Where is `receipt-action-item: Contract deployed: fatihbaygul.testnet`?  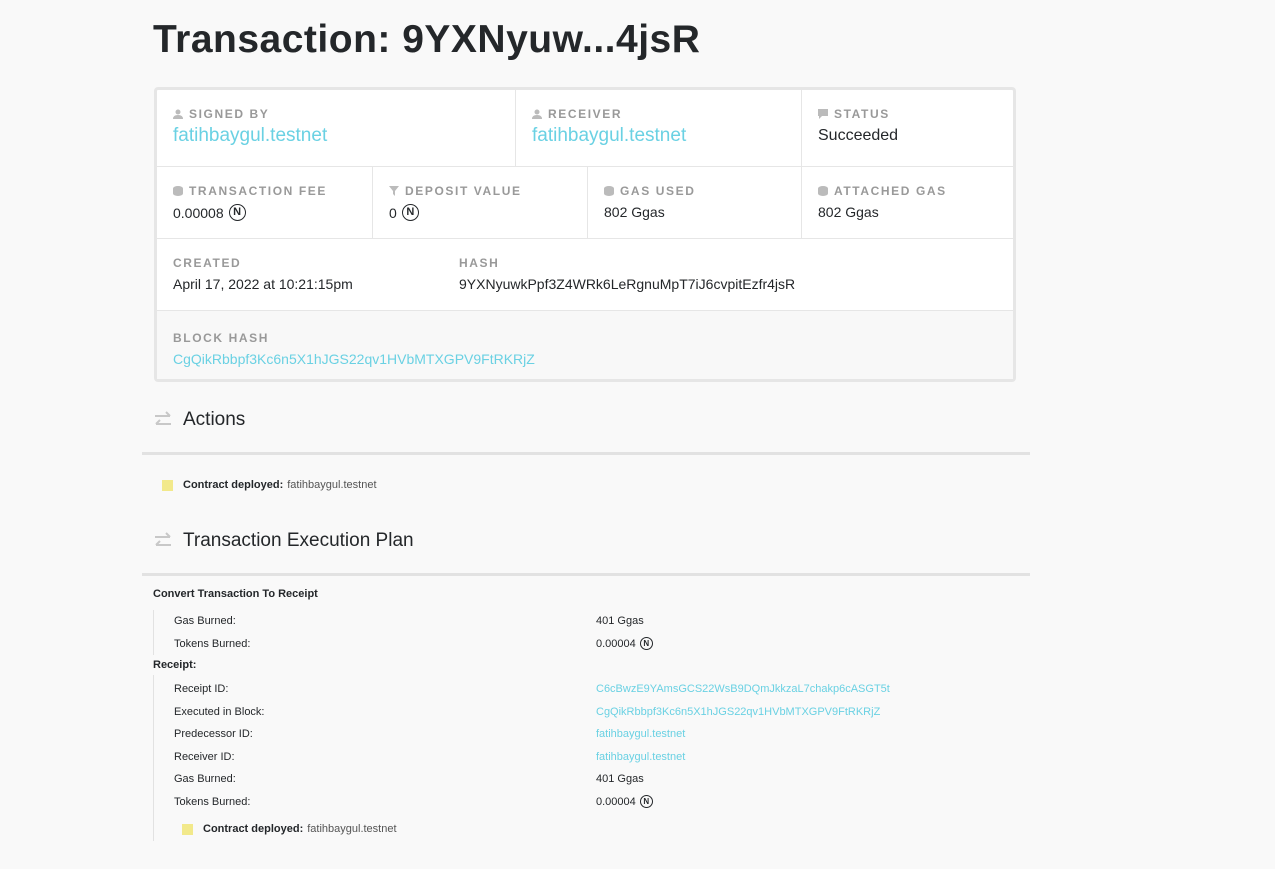 receipt-action-item: Contract deployed: fatihbaygul.testnet is located at coordinates (610, 829).